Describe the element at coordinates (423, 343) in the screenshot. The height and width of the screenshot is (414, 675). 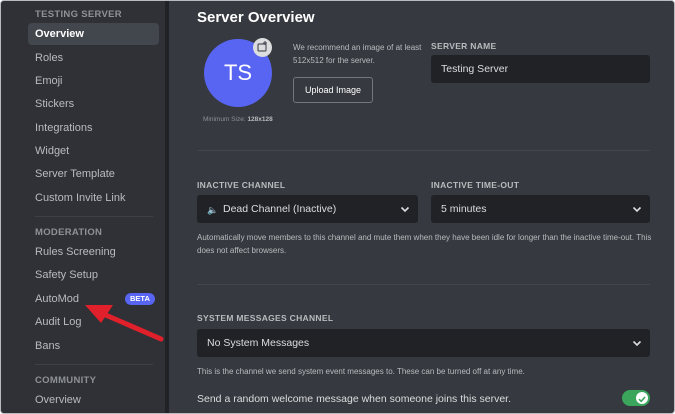
I see `system-messages-select: No System Messages` at that location.